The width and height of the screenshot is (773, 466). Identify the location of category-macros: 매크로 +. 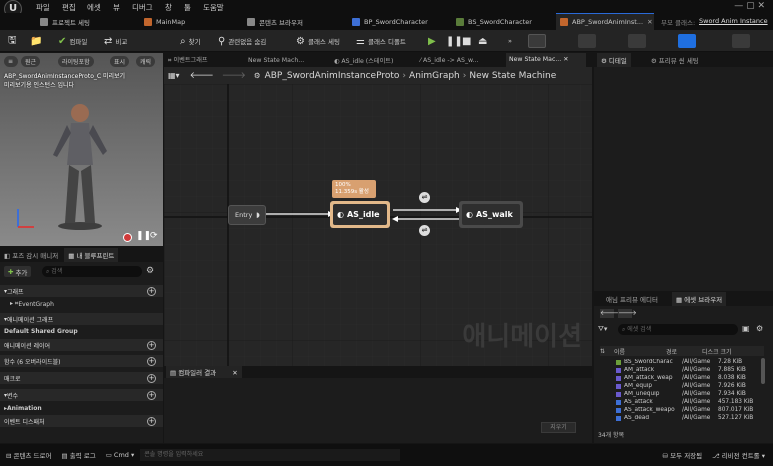
(81, 378).